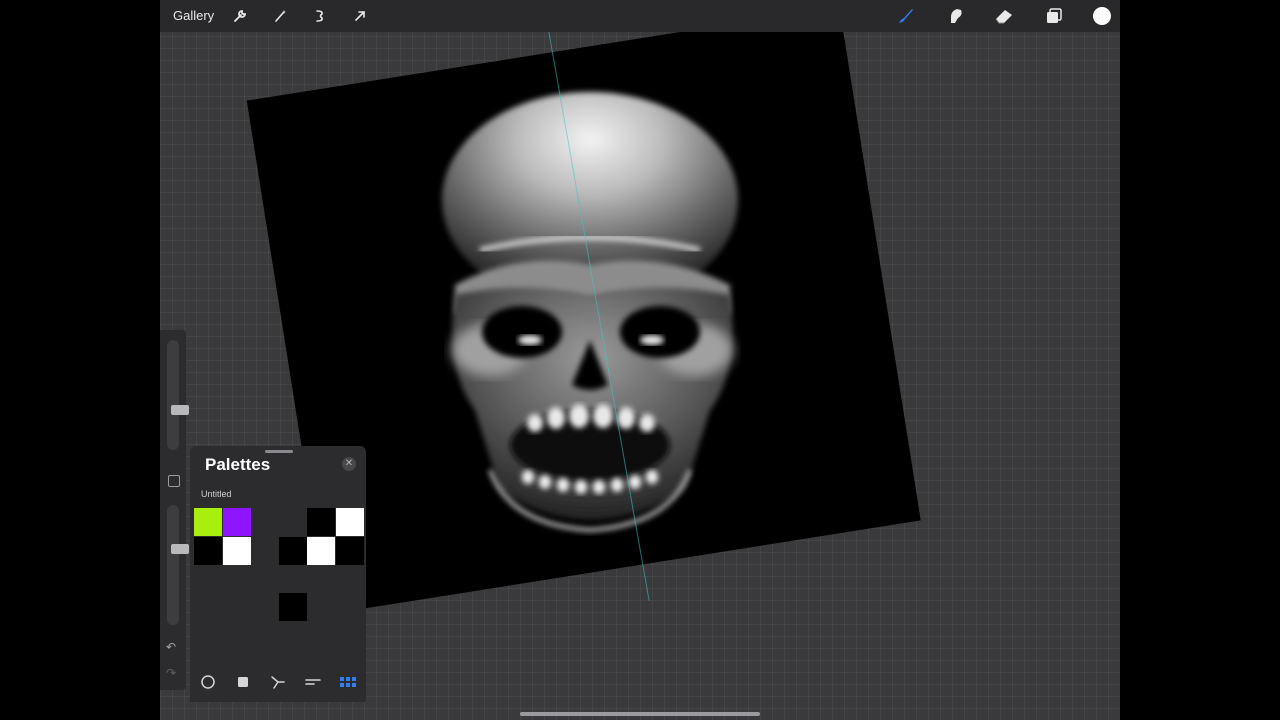 The image size is (1280, 720). I want to click on gallery-button: Gallery, so click(193, 15).